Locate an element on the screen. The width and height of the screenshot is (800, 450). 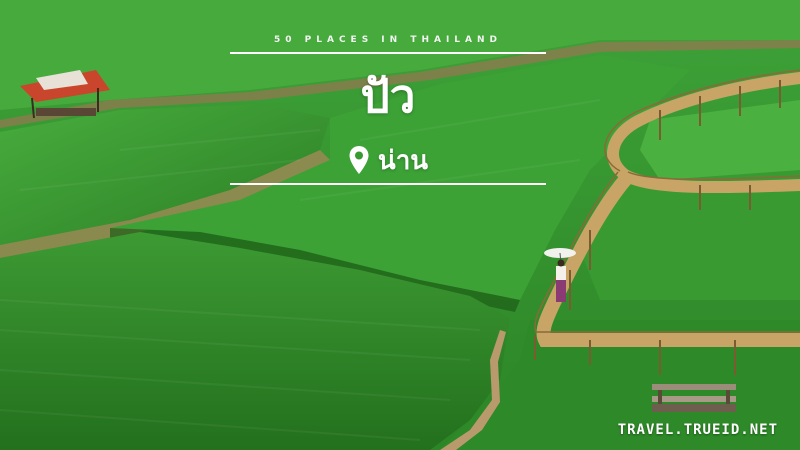
site-watermark: TRAVEL.TRUEID.NET is located at coordinates (697, 430).